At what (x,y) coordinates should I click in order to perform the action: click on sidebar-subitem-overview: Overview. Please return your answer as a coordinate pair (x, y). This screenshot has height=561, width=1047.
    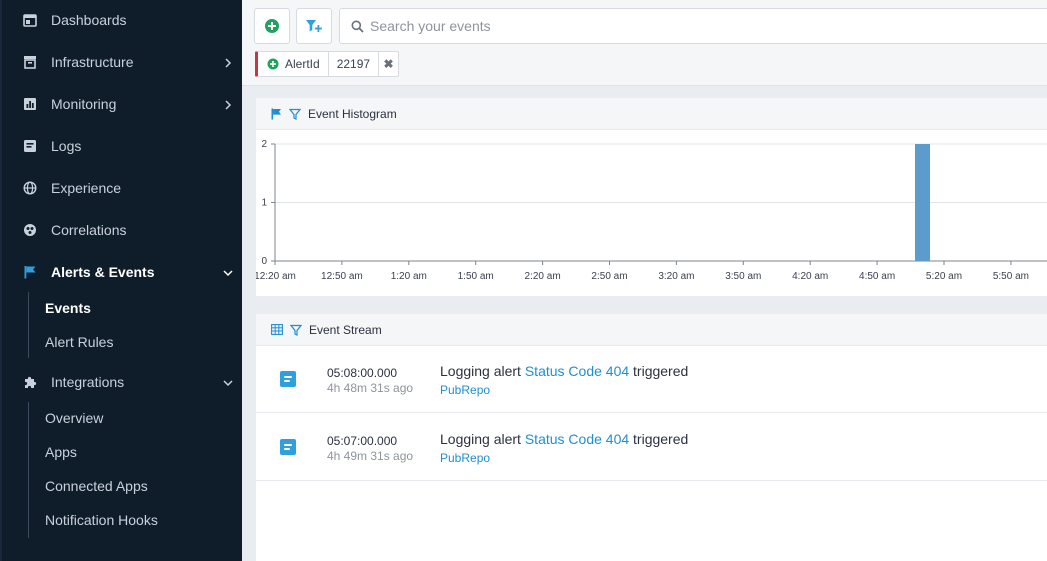
    Looking at the image, I should click on (74, 418).